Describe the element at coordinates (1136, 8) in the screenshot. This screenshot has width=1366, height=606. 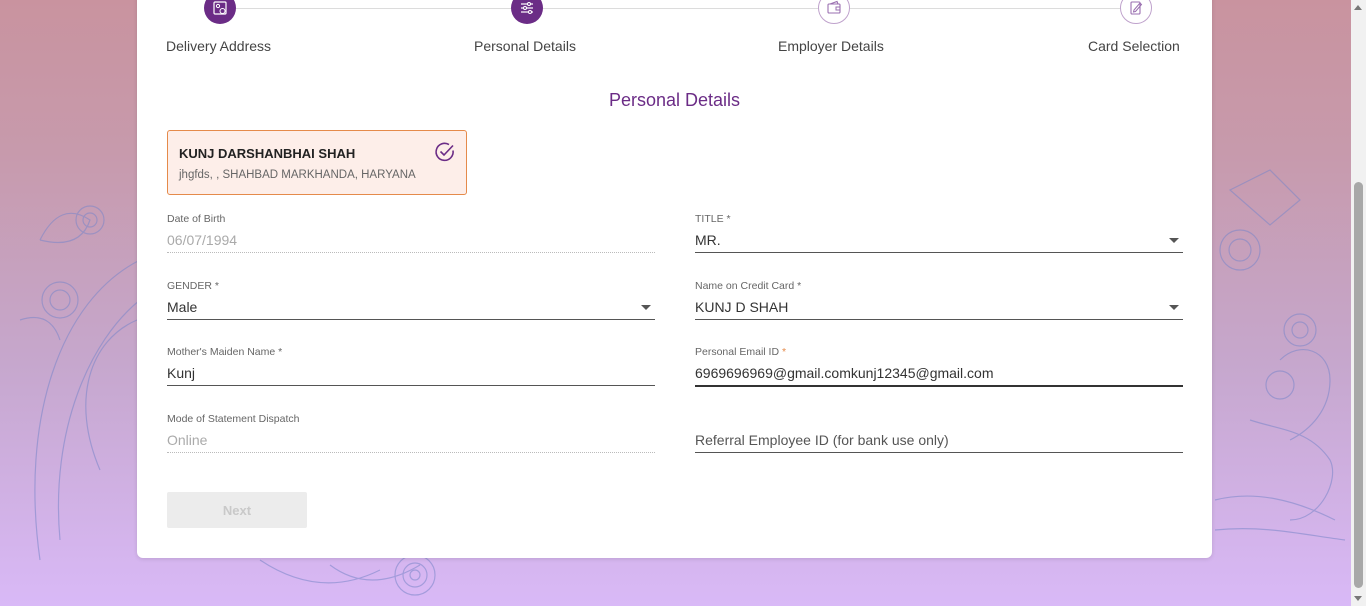
I see `edit-document-icon` at that location.